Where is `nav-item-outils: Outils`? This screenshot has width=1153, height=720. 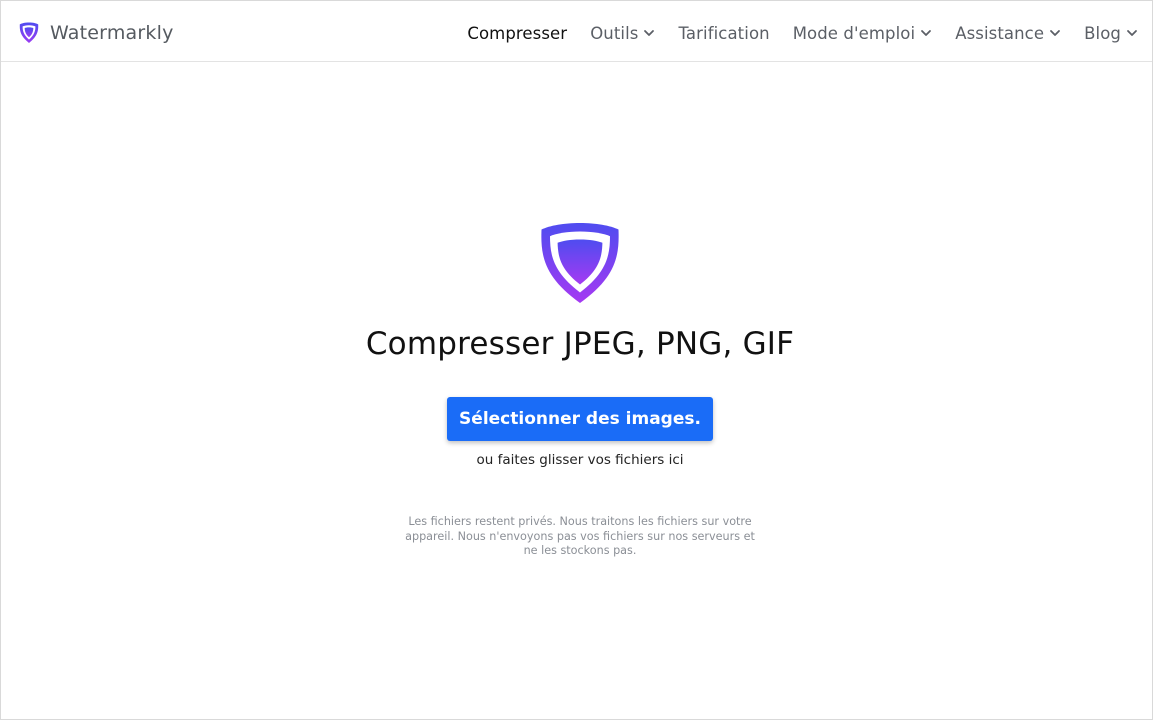
nav-item-outils: Outils is located at coordinates (622, 33).